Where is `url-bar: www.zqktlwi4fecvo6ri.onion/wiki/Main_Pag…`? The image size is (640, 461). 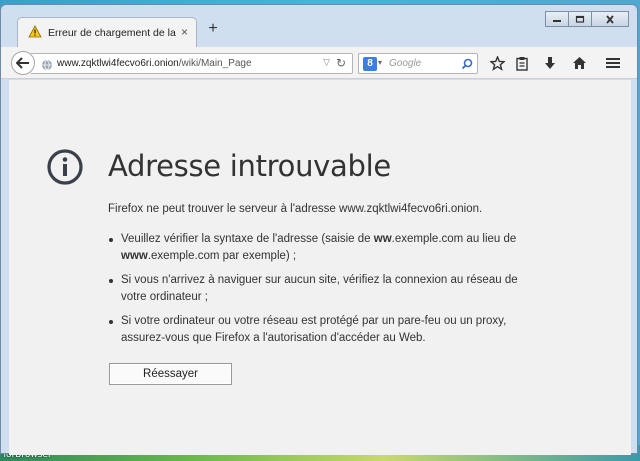
url-bar: www.zqktlwi4fecvo6ri.onion/wiki/Main_Pag… is located at coordinates (192, 63).